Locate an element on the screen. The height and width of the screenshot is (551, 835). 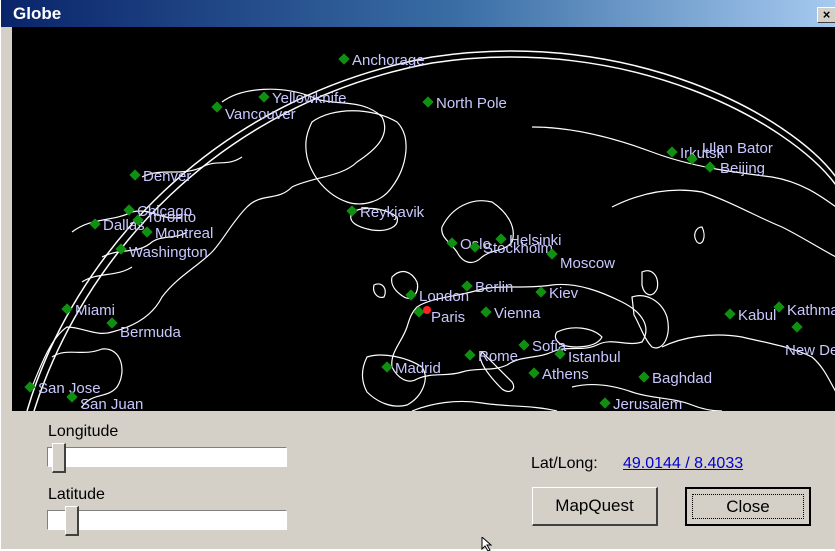
city-label: Denver is located at coordinates (167, 176).